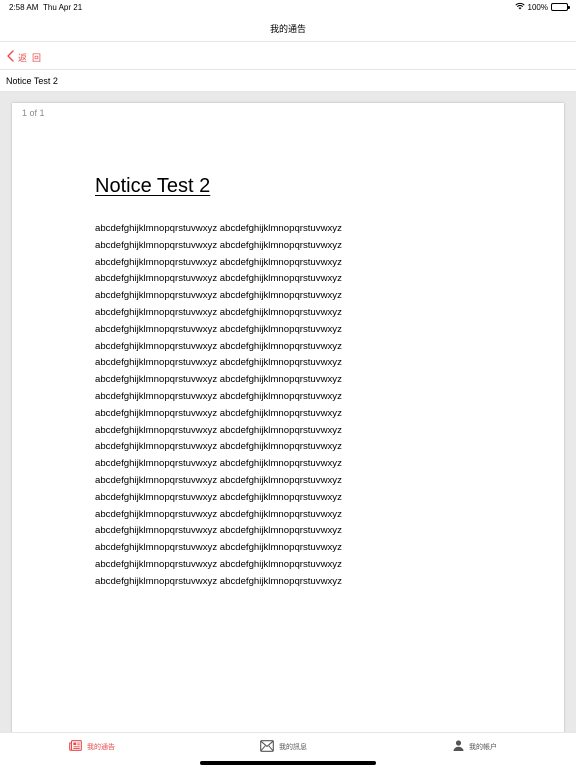  Describe the element at coordinates (24, 7) in the screenshot. I see `status-time: 2:58 AM` at that location.